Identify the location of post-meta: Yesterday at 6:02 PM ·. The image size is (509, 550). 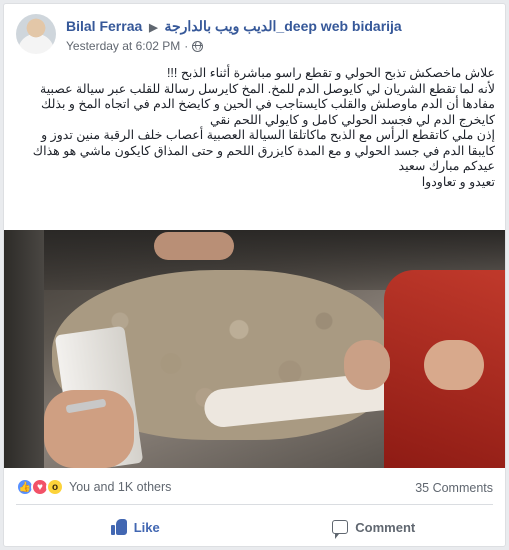
(135, 46).